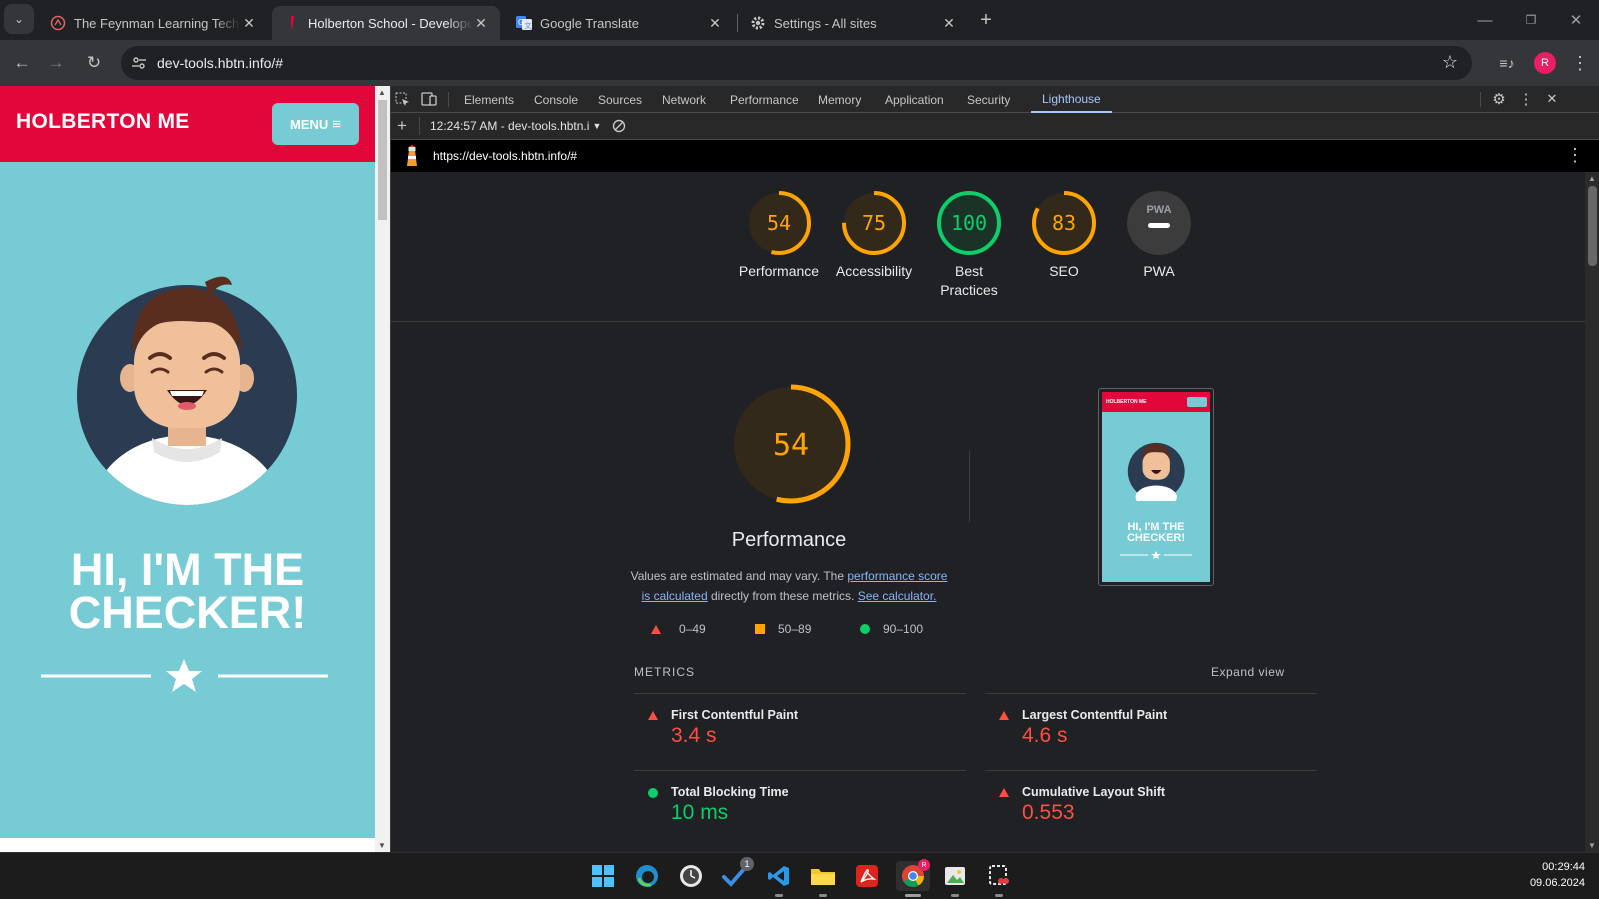  Describe the element at coordinates (489, 99) in the screenshot. I see `devtools-tab-elements: Elements` at that location.